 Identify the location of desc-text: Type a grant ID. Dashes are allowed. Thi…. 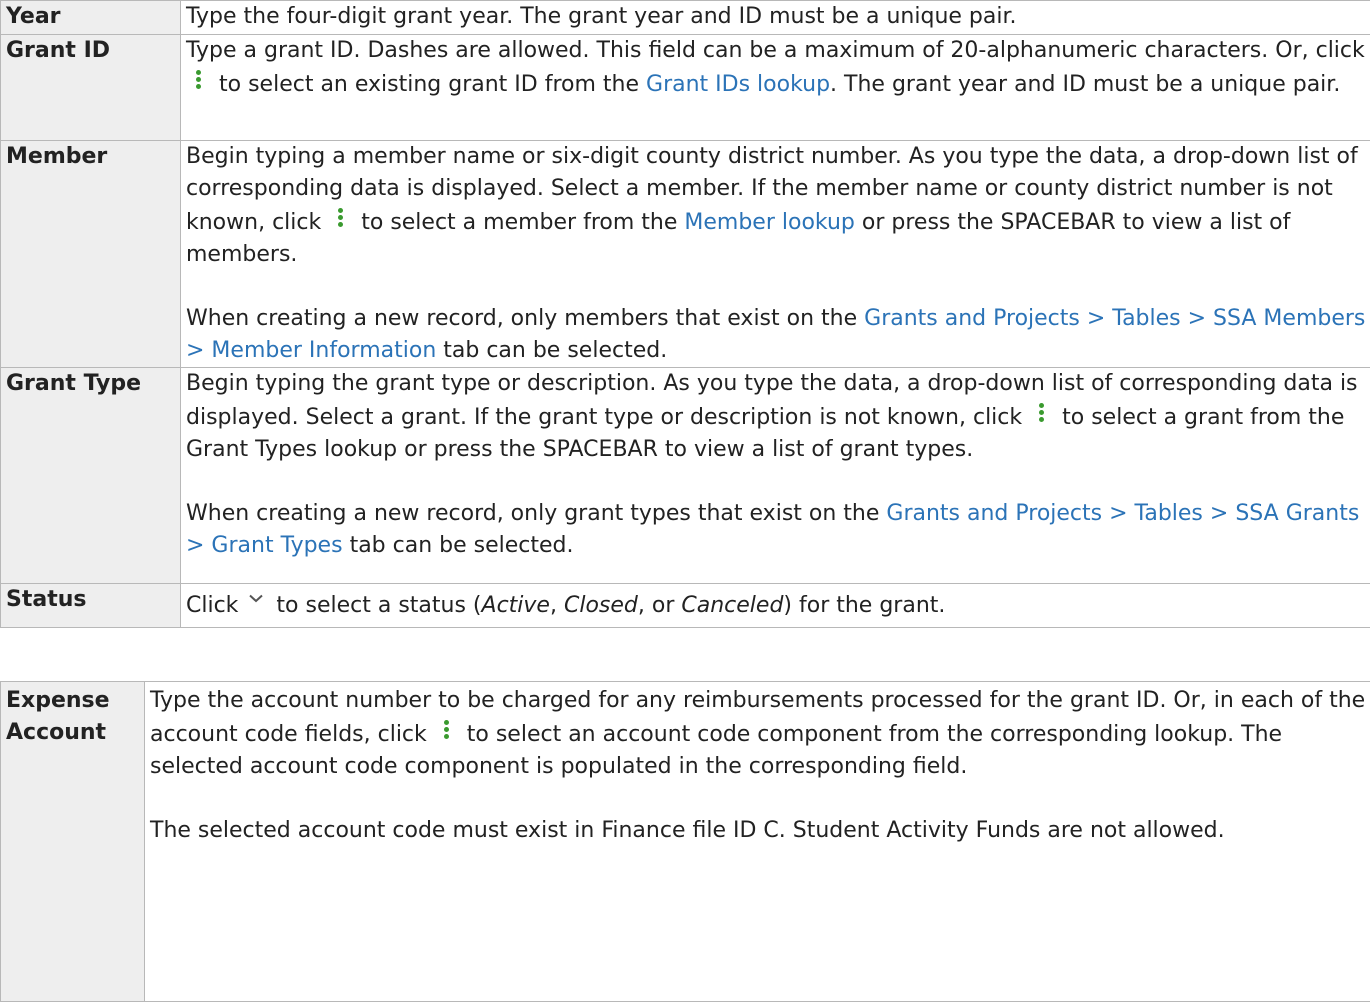
(775, 50).